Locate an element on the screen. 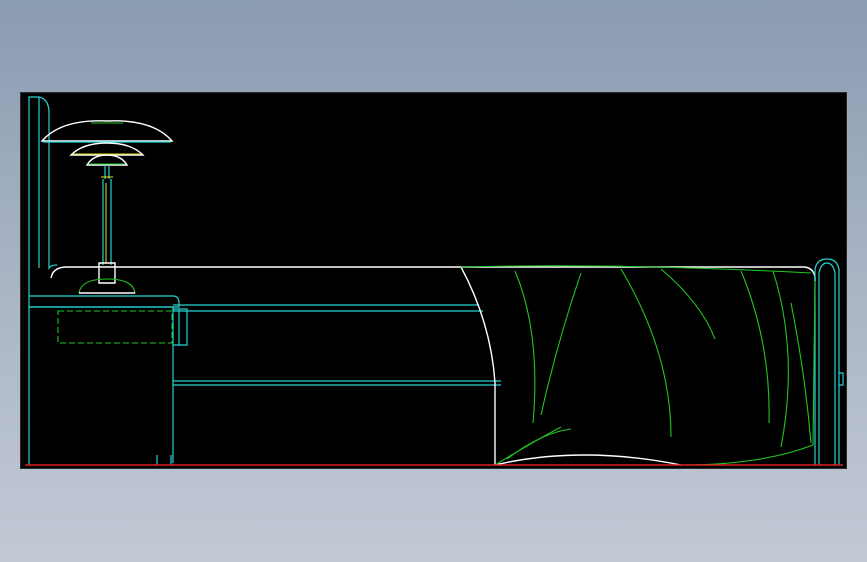 This screenshot has width=867, height=562. headboard is located at coordinates (43, 280).